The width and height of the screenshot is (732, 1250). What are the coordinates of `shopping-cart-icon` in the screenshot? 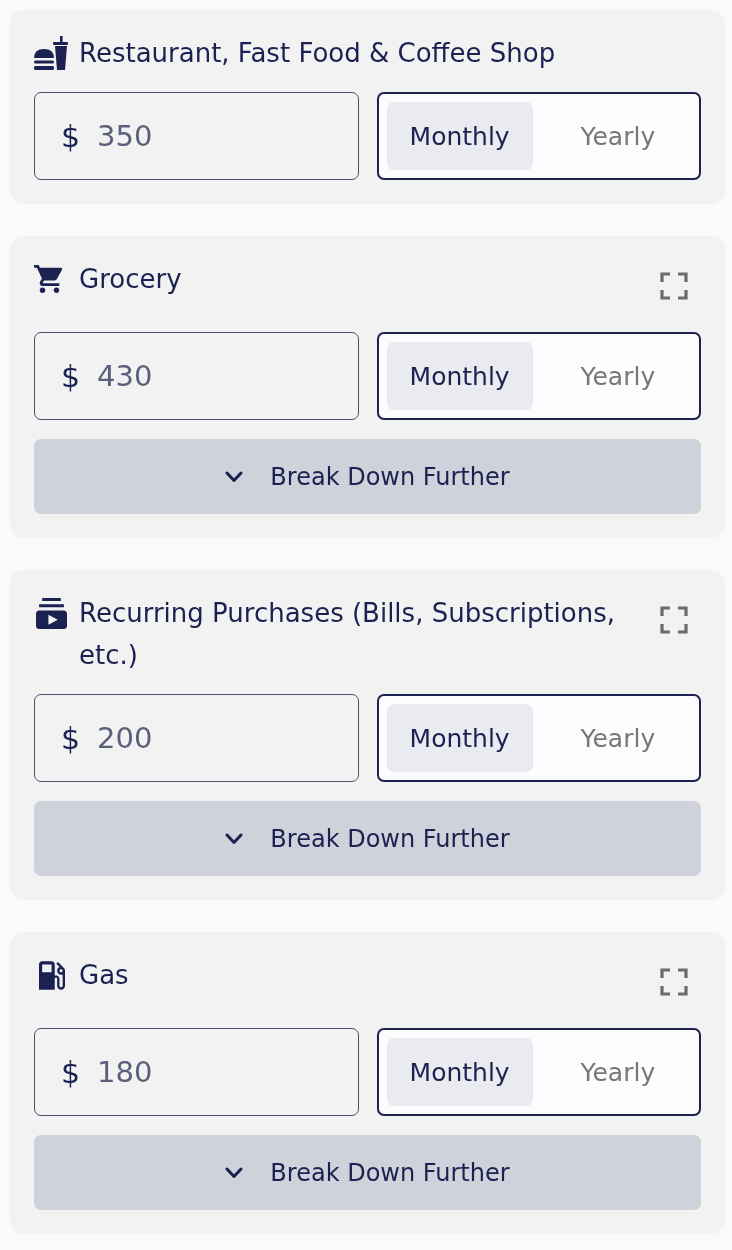 It's located at (49, 279).